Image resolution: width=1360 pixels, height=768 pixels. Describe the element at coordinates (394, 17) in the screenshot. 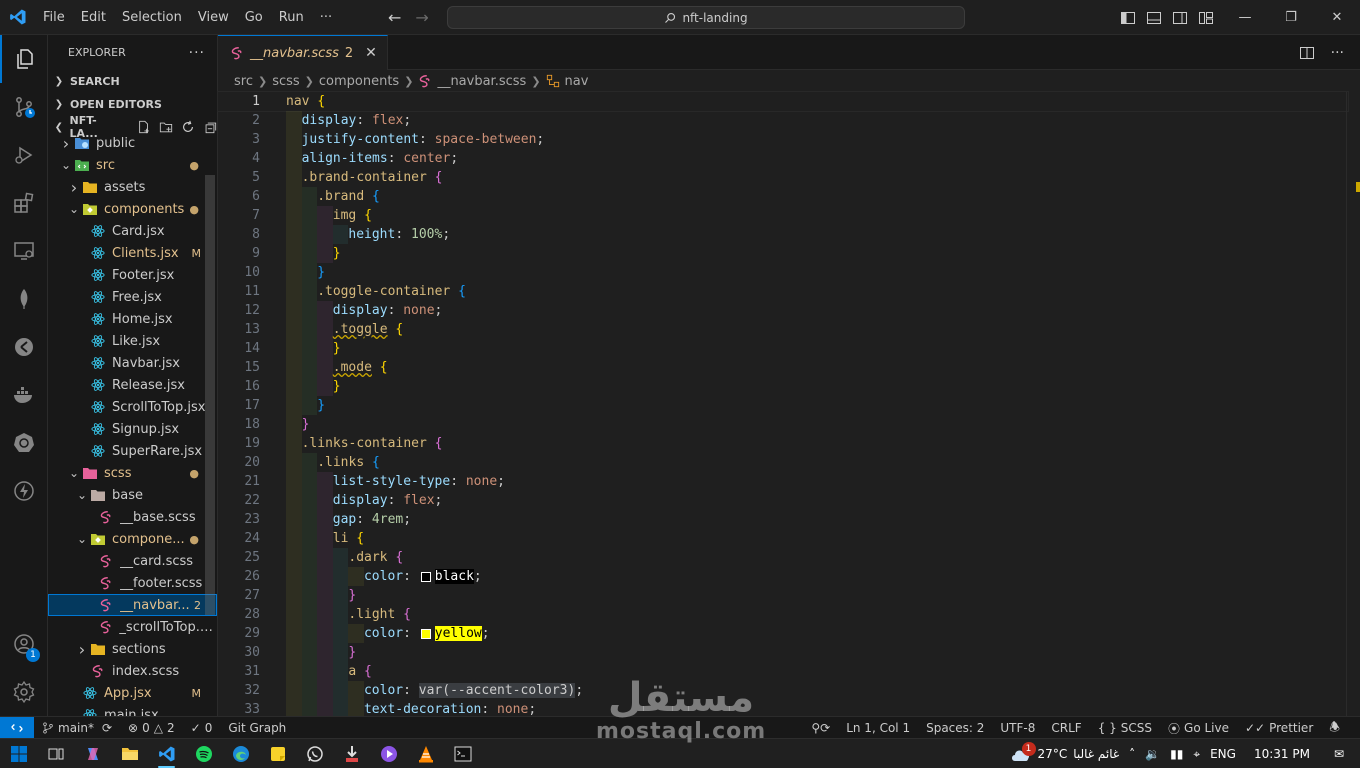

I see `back-arrow-icon: ←` at that location.